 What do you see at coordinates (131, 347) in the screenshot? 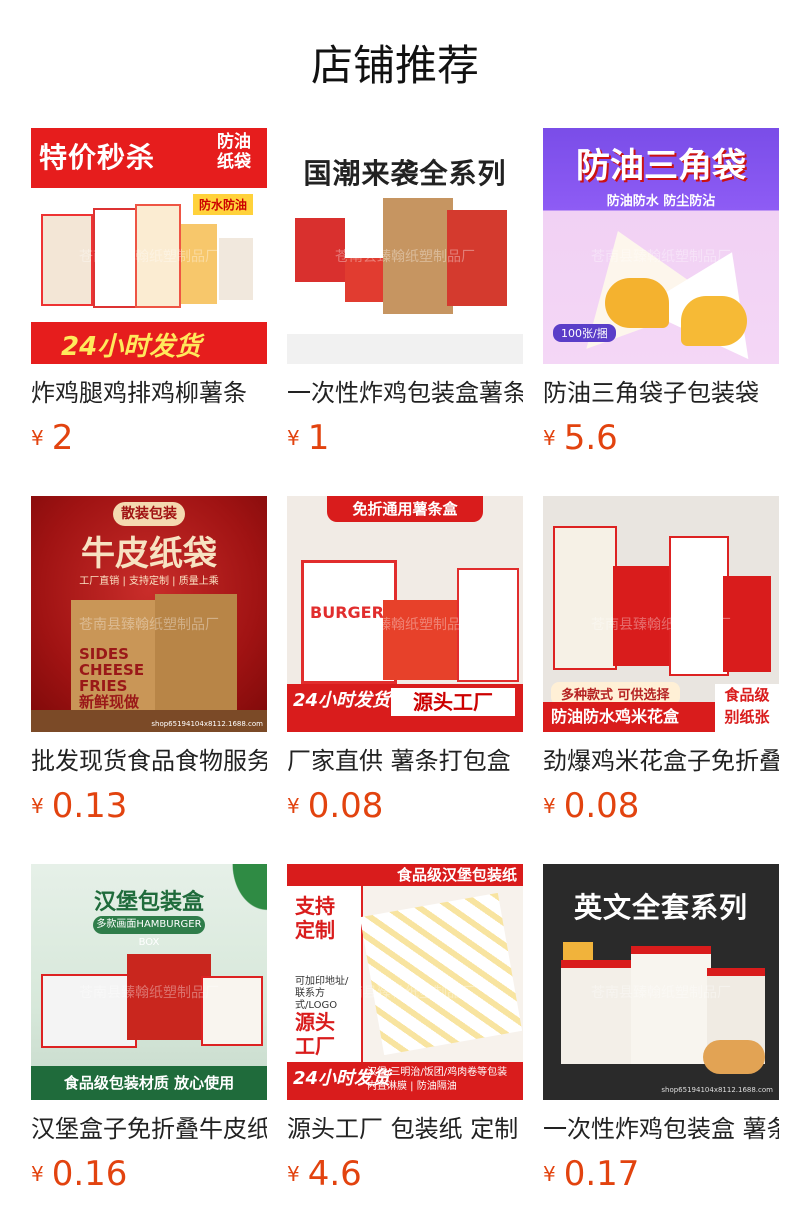
I see `image-footer-text: 24小时发货` at bounding box center [131, 347].